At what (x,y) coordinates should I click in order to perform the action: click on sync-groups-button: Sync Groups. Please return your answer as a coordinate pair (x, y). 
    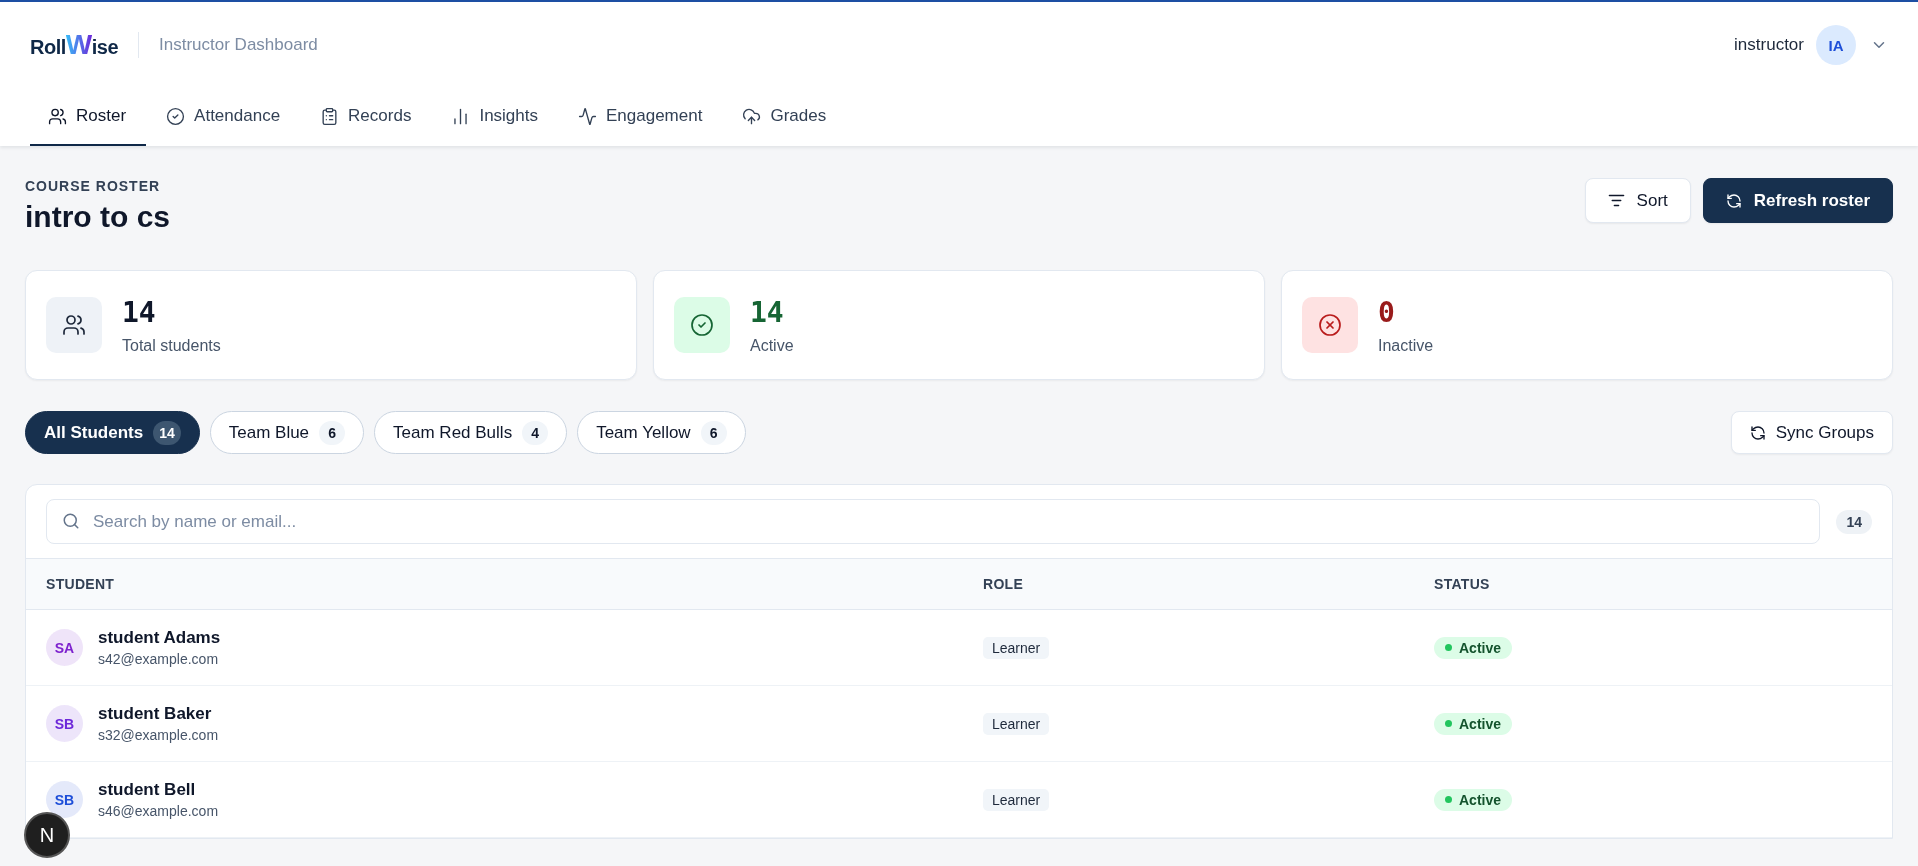
    Looking at the image, I should click on (1811, 432).